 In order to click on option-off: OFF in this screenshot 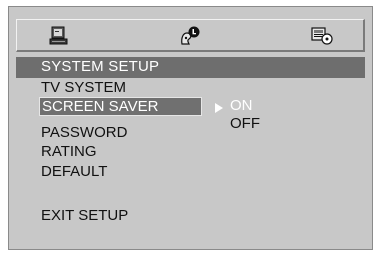, I will do `click(245, 123)`.